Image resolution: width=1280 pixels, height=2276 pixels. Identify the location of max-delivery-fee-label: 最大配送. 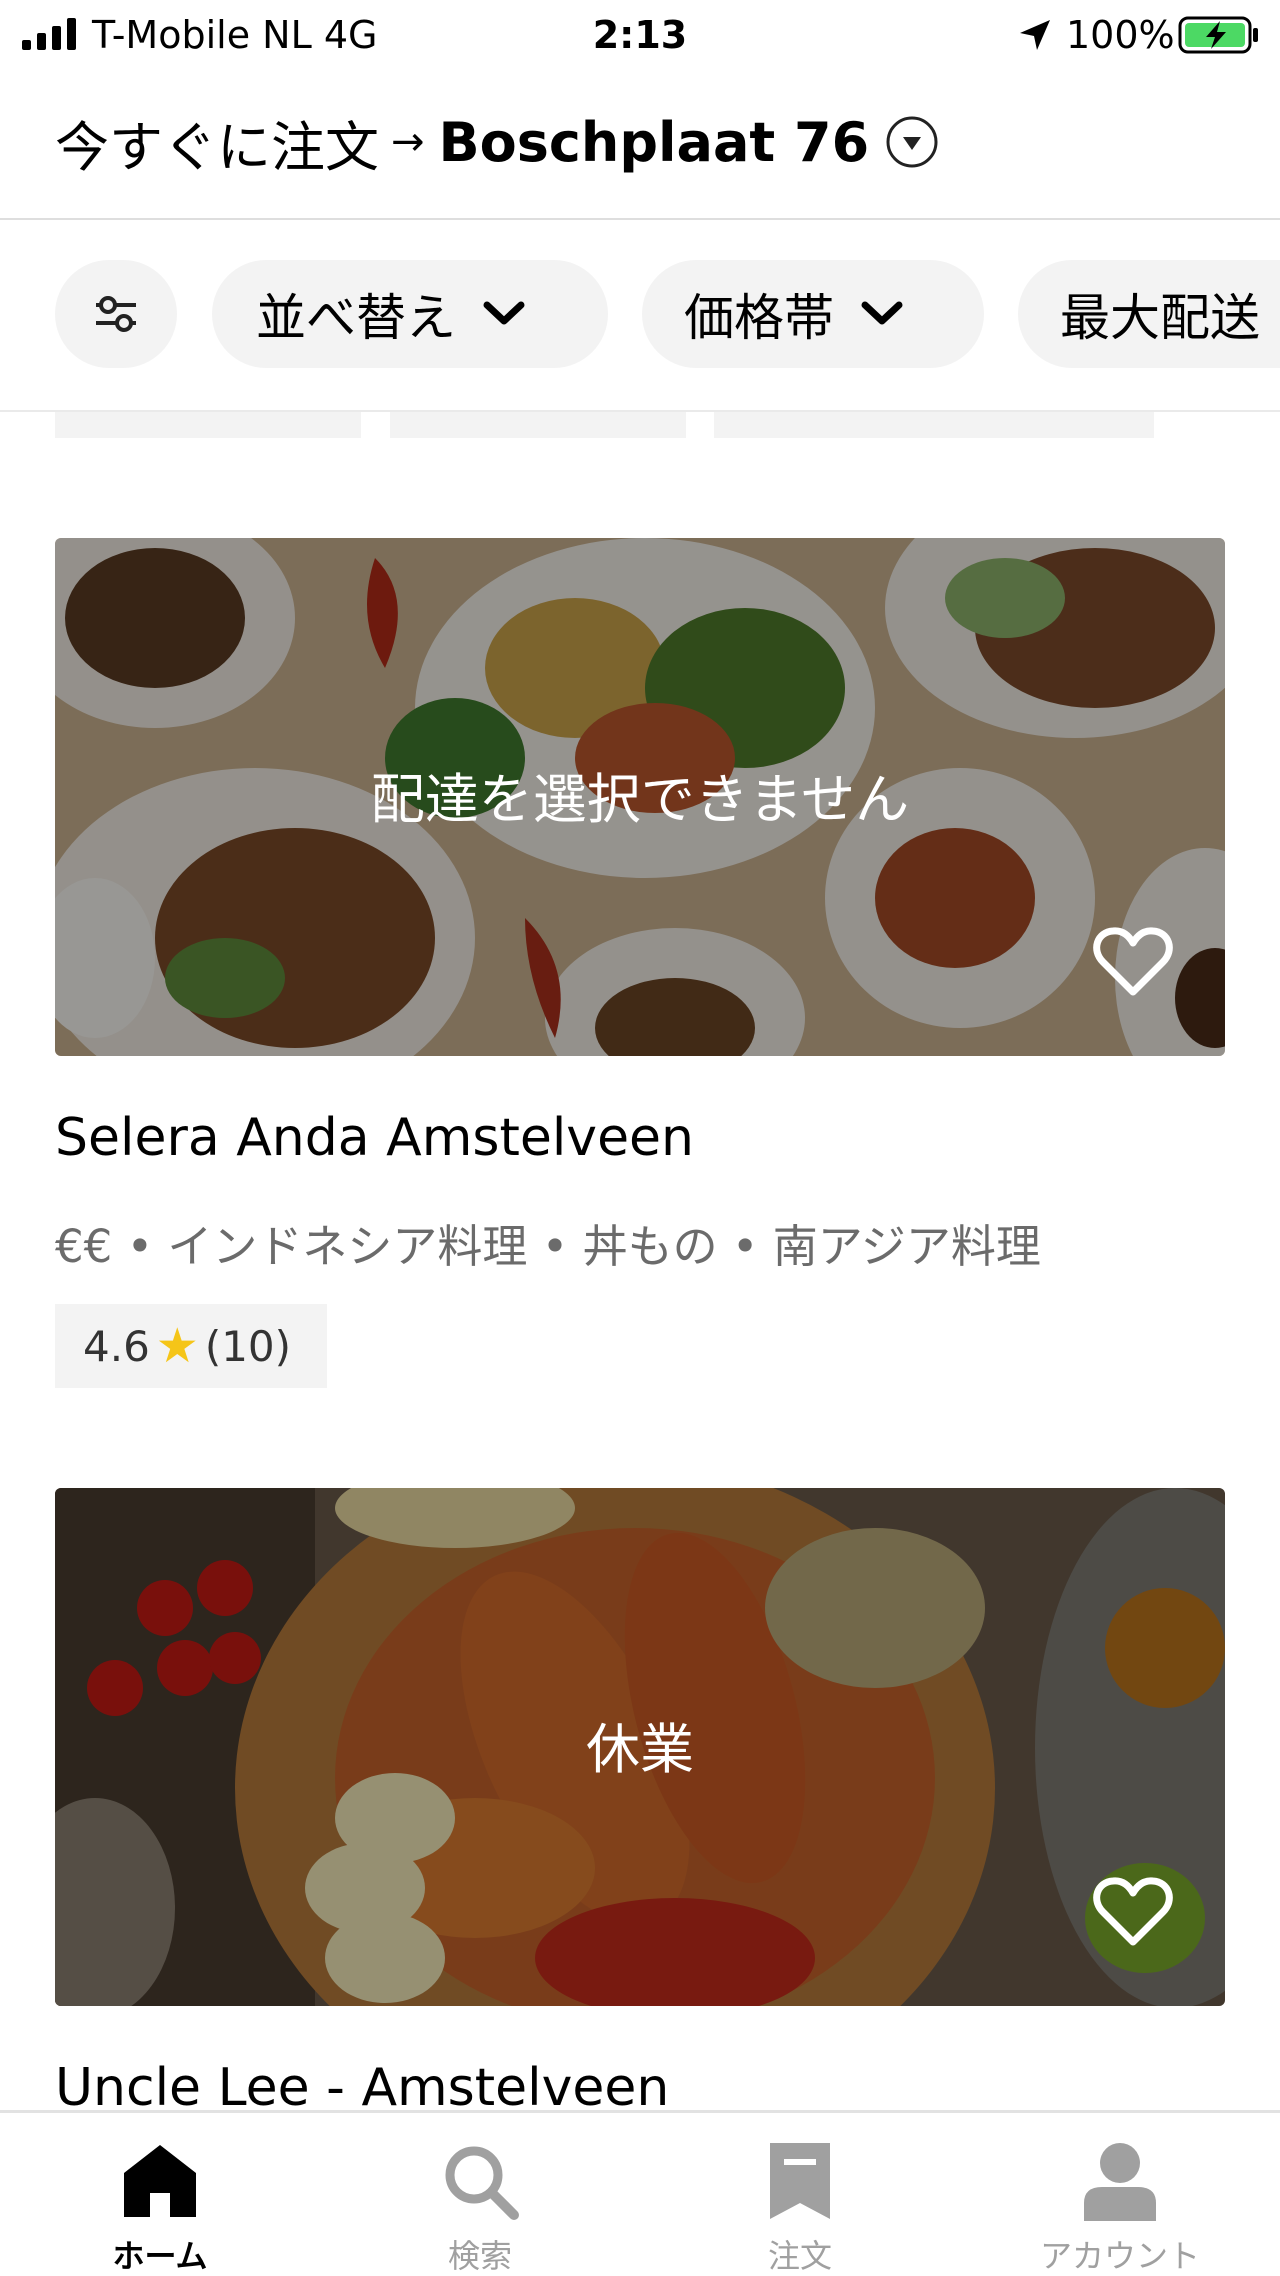
(1160, 318).